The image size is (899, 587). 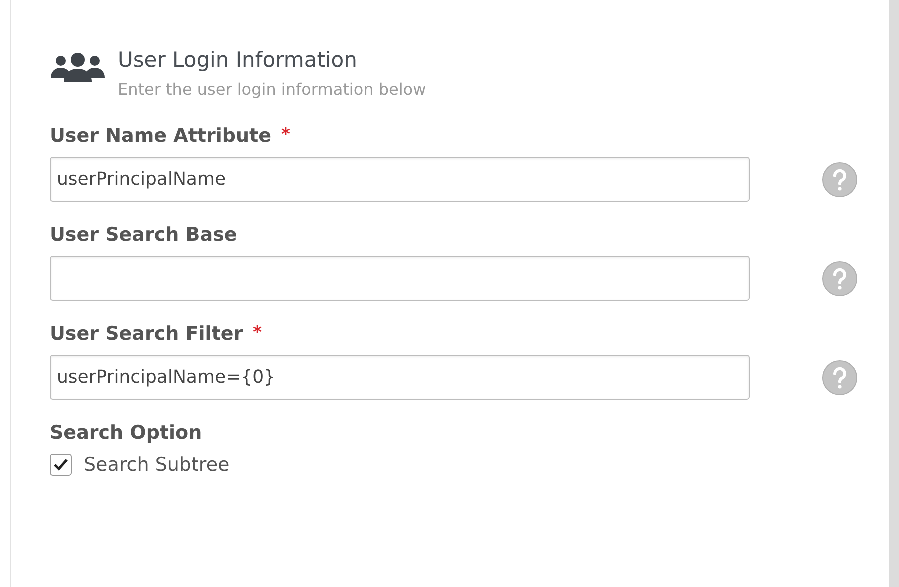 I want to click on input-field: userPrincipalName, so click(x=400, y=179).